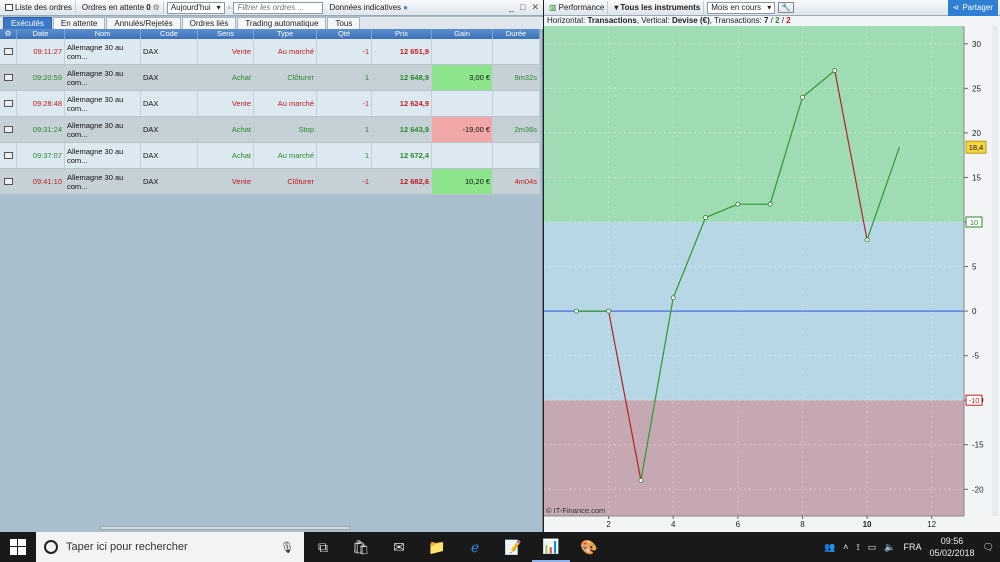 The width and height of the screenshot is (1000, 562). What do you see at coordinates (658, 7) in the screenshot?
I see `instruments-dropdown: ▾ Tous les instruments` at bounding box center [658, 7].